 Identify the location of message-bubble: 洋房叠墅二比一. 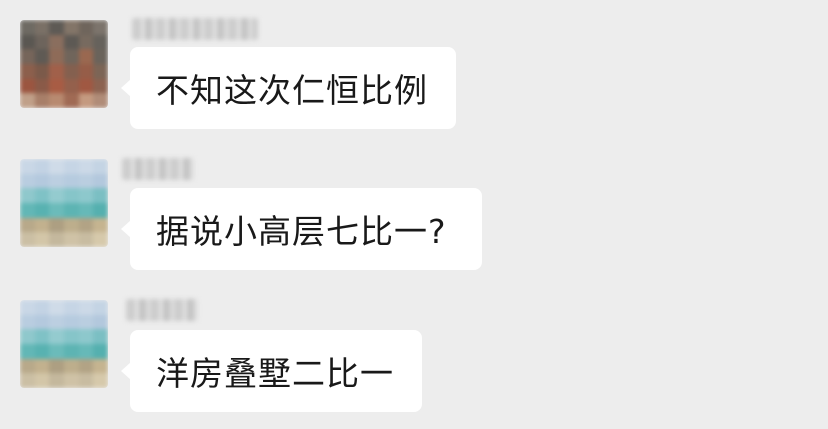
(271, 371).